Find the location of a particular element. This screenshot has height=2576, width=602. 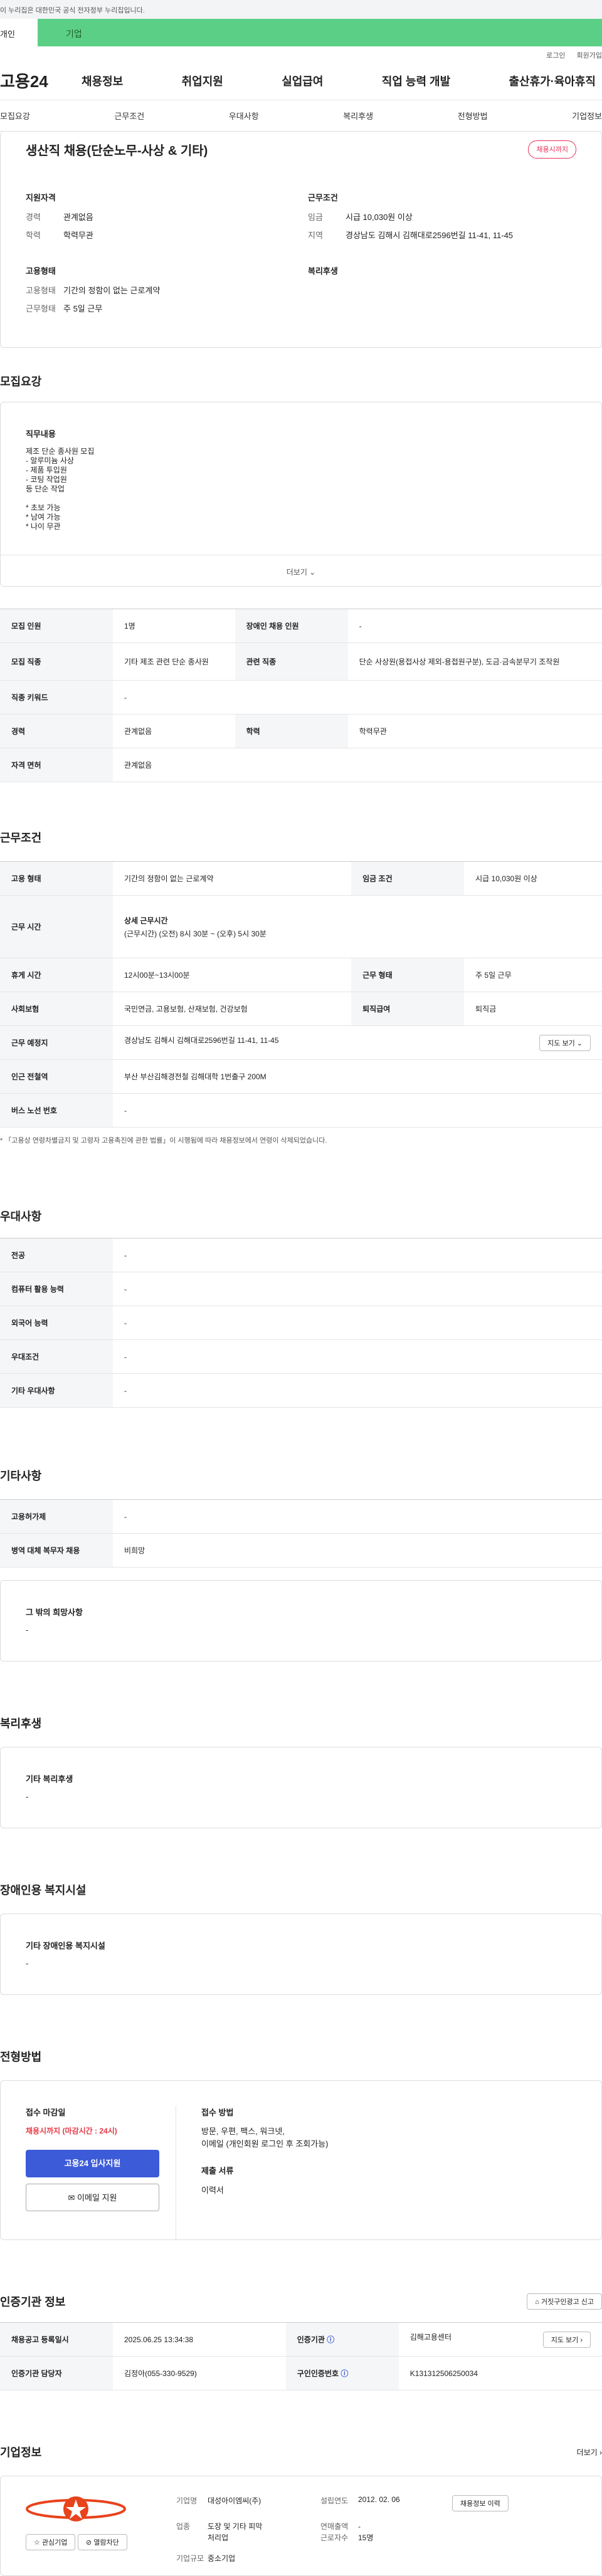

apply-button: 고용24 입사지원 is located at coordinates (92, 2163).